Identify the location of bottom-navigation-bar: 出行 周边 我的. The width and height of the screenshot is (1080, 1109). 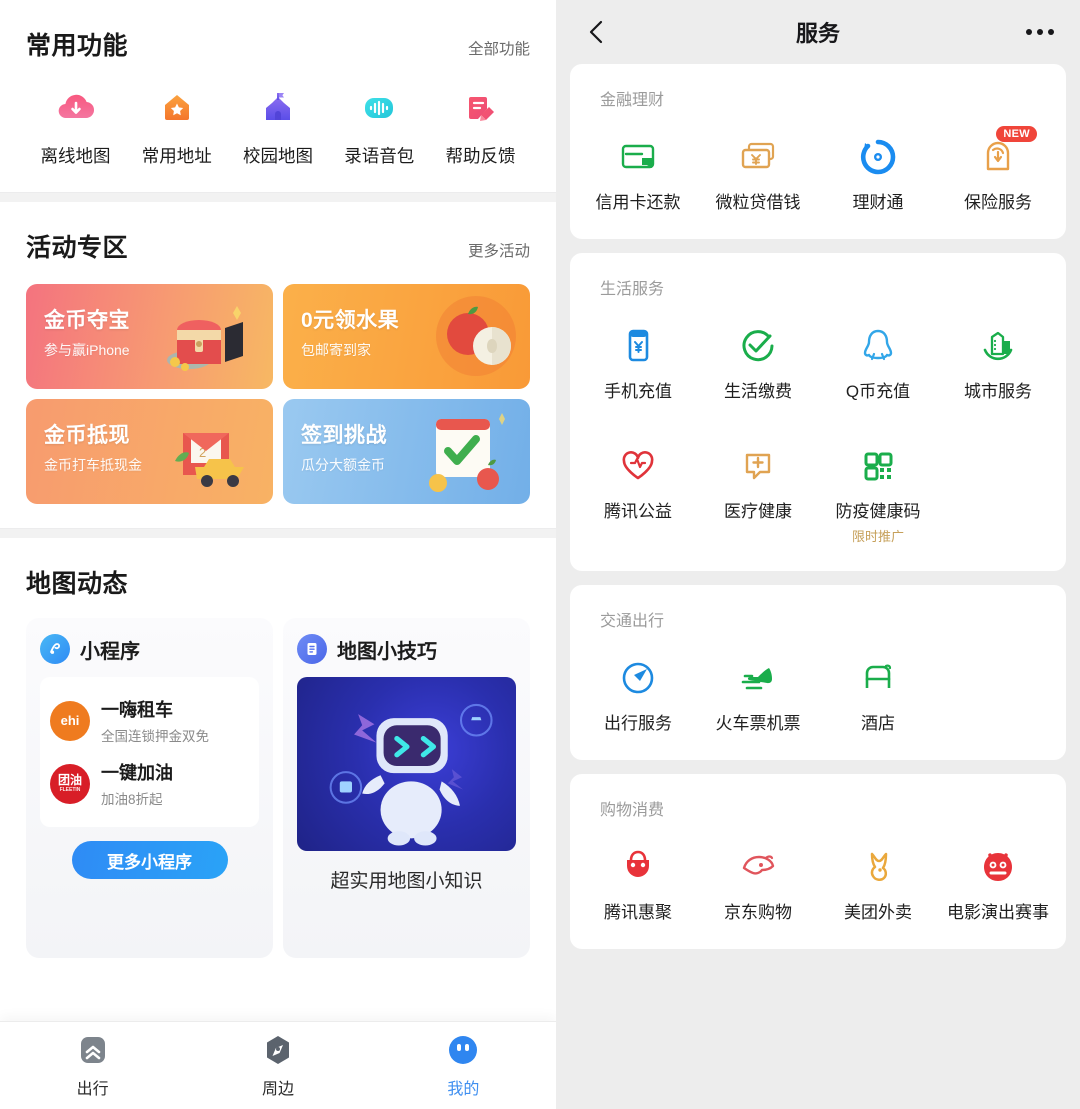
(278, 1065).